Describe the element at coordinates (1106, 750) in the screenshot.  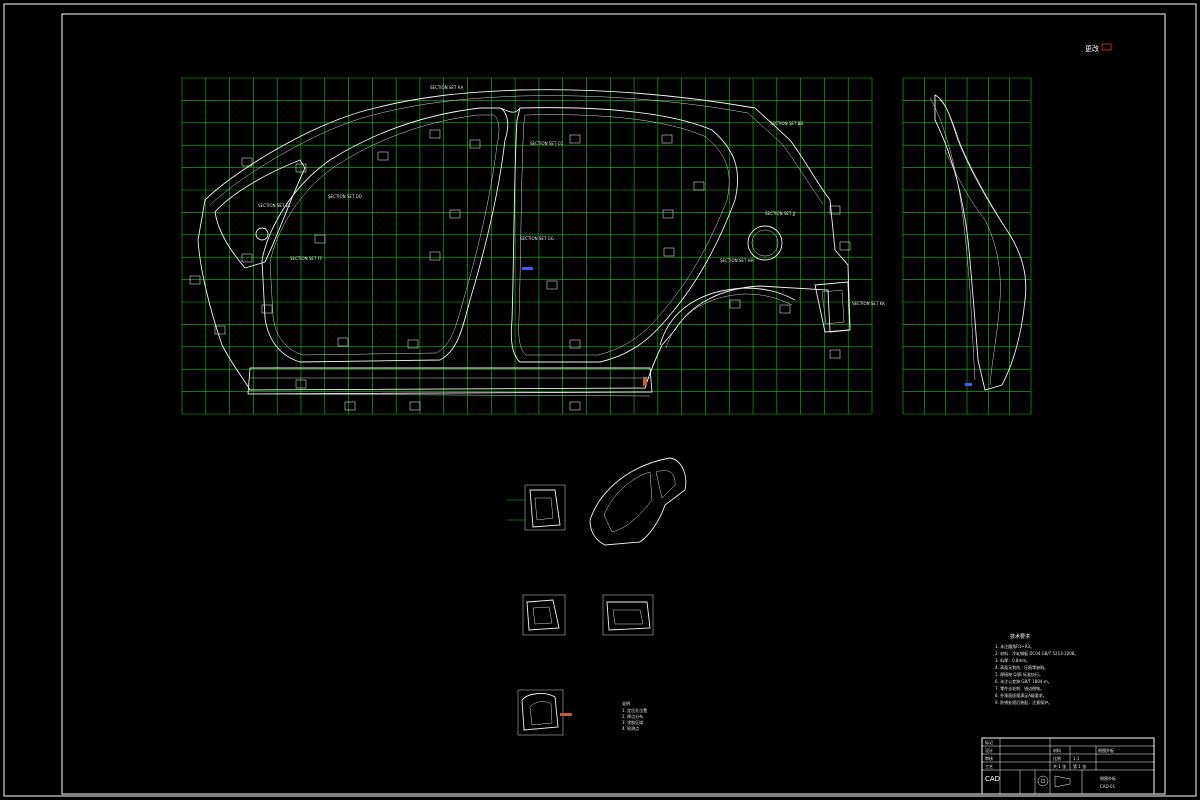
I see `tb-r1c4: 侧围外板` at that location.